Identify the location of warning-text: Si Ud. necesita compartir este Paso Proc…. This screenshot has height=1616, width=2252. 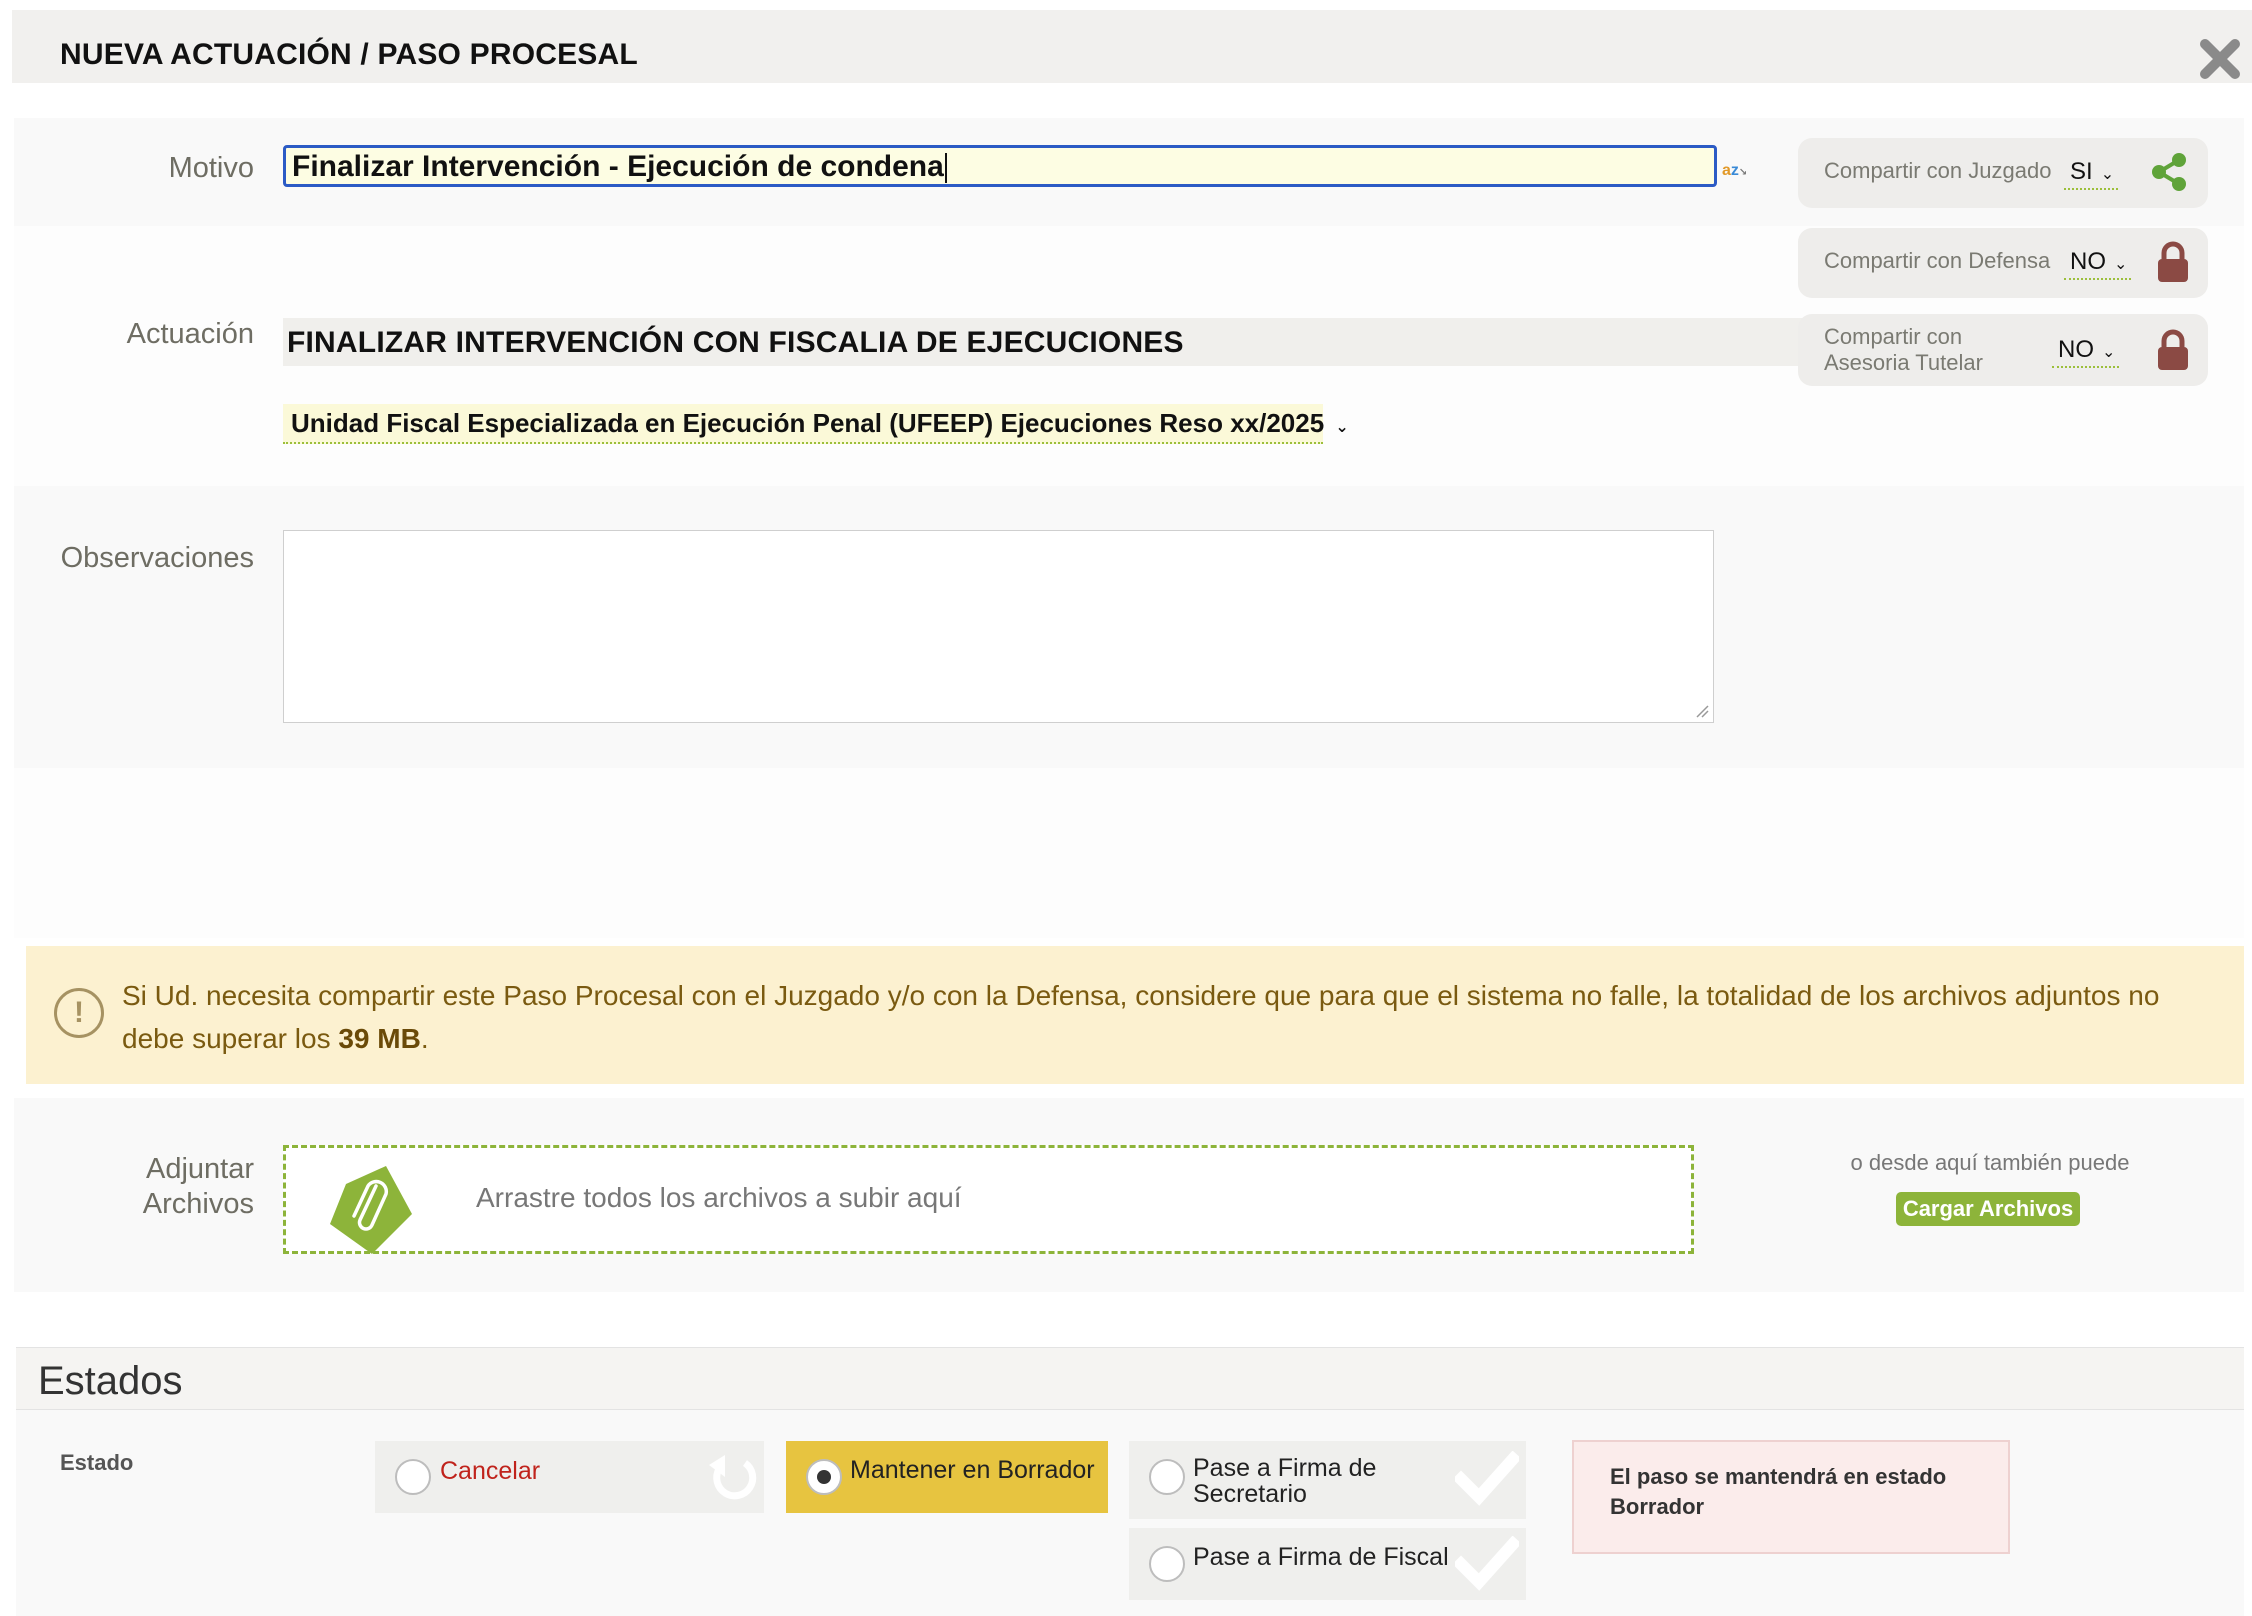
(1141, 1017).